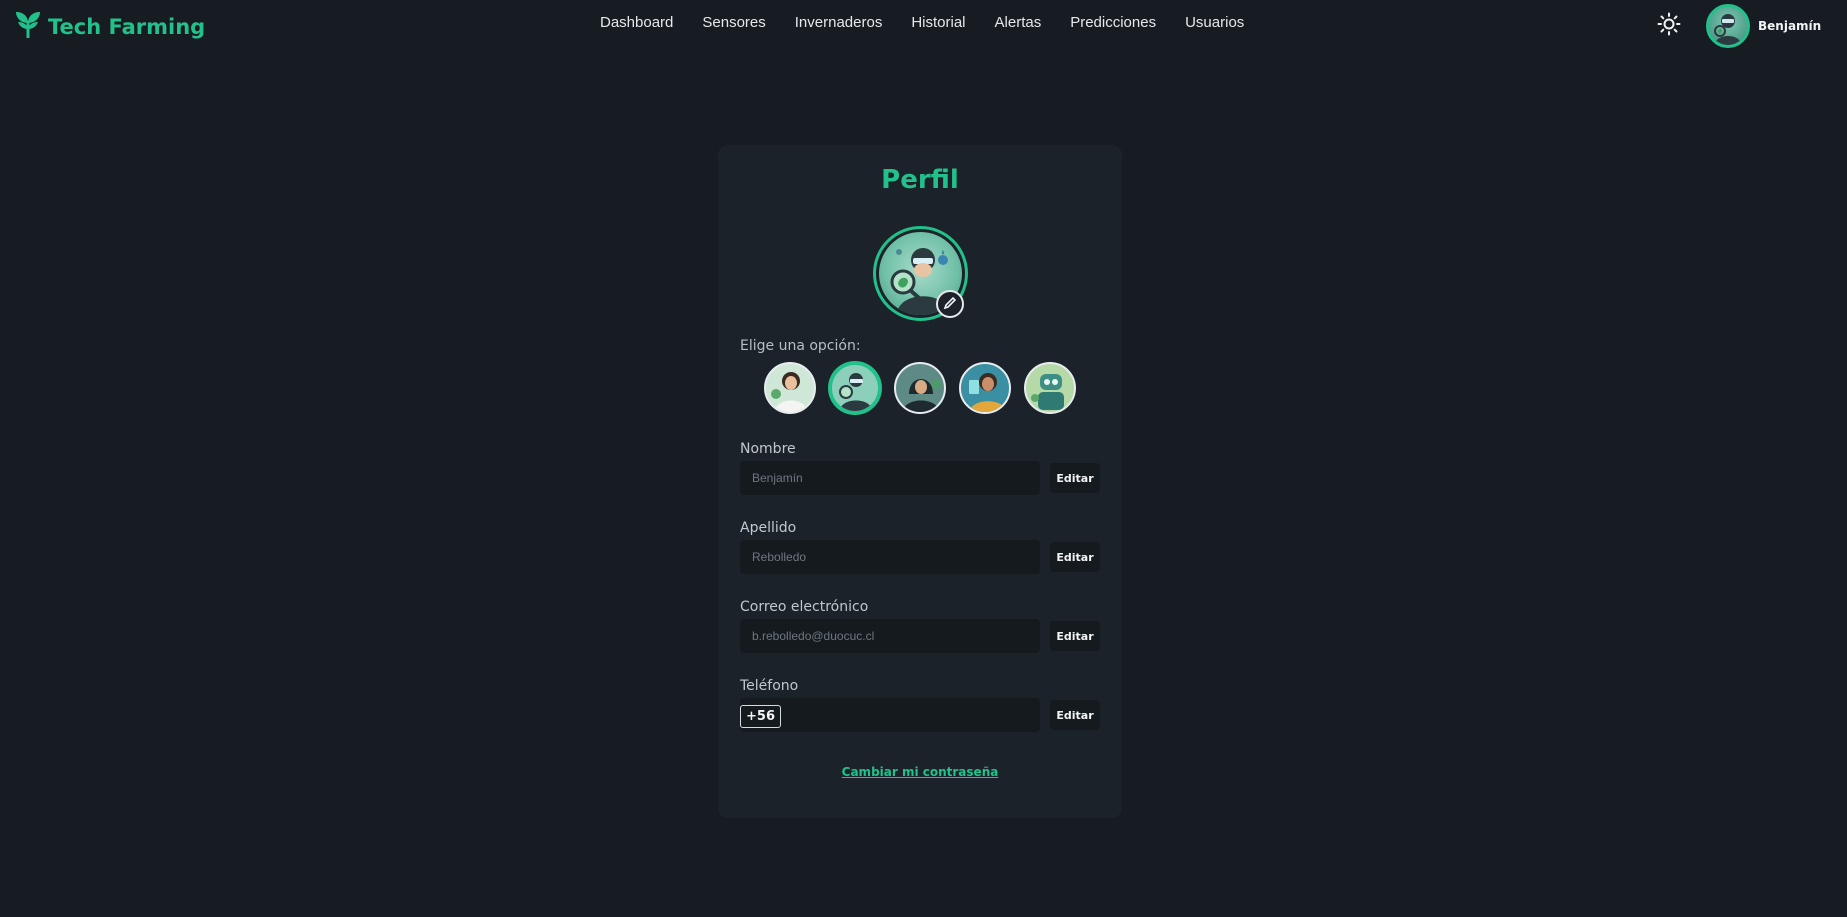 The height and width of the screenshot is (917, 1847). I want to click on sun-icon, so click(1669, 26).